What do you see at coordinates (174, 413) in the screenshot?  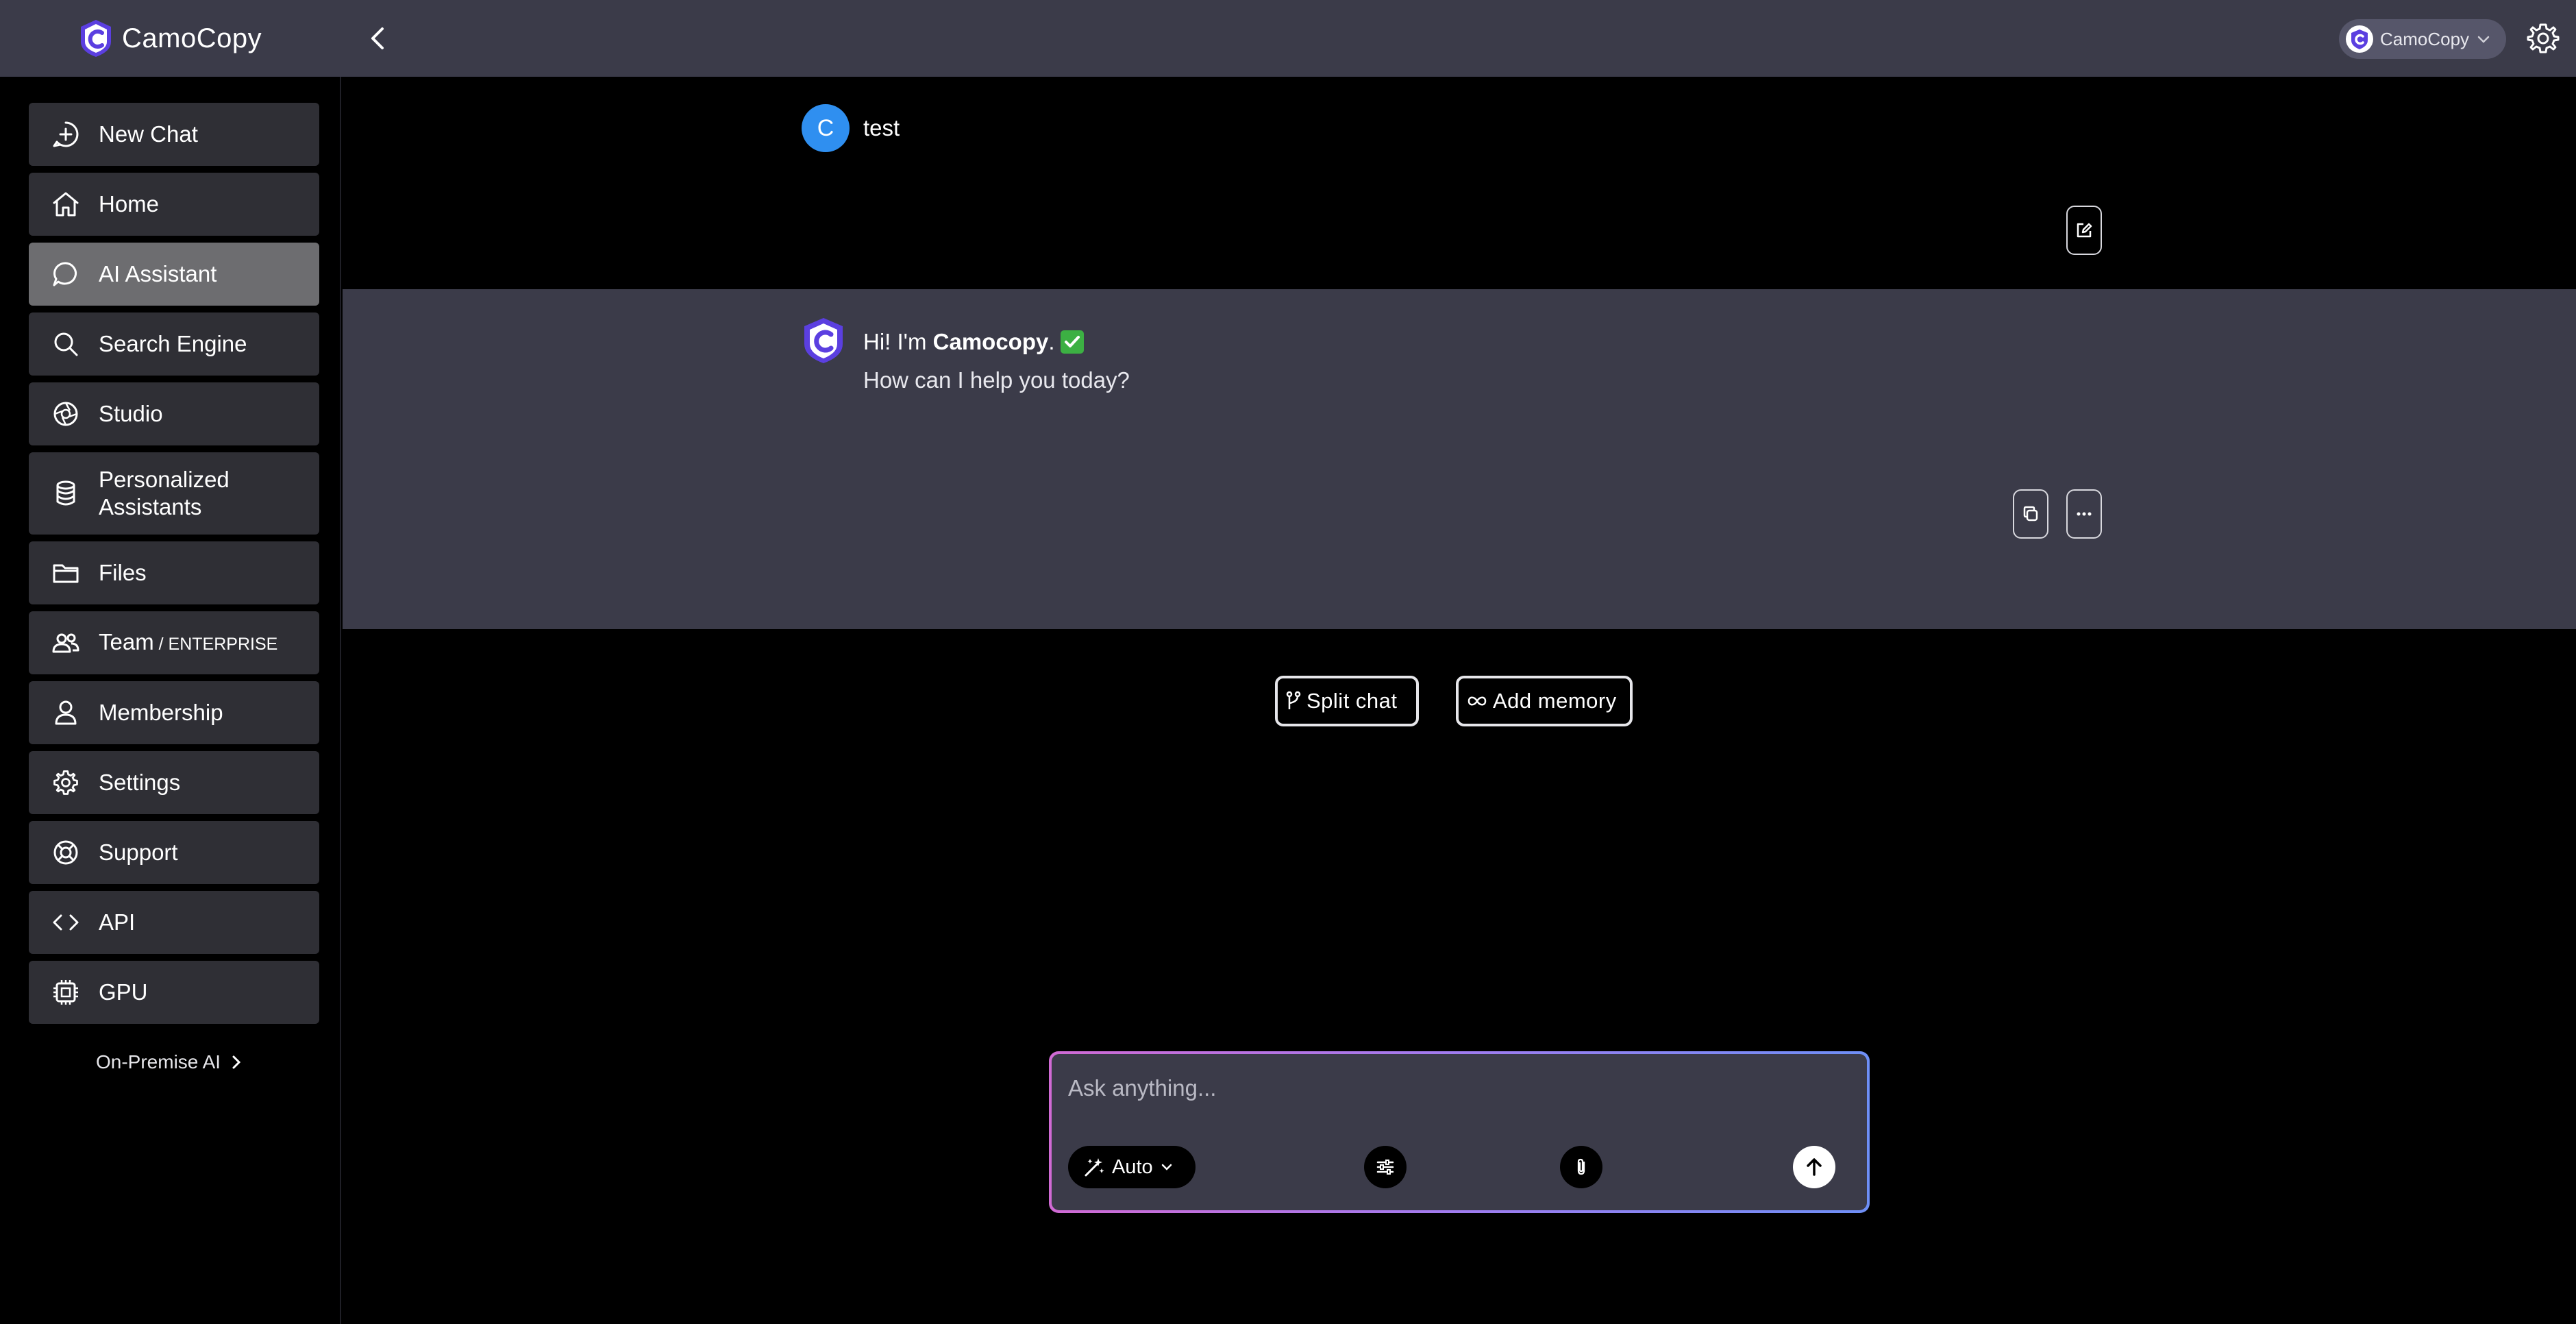 I see `sidebar-item-studio: Studio` at bounding box center [174, 413].